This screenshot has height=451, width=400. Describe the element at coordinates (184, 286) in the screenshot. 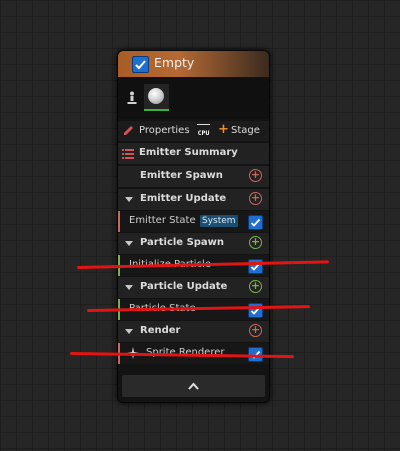

I see `particle-update-label: Particle Update` at that location.